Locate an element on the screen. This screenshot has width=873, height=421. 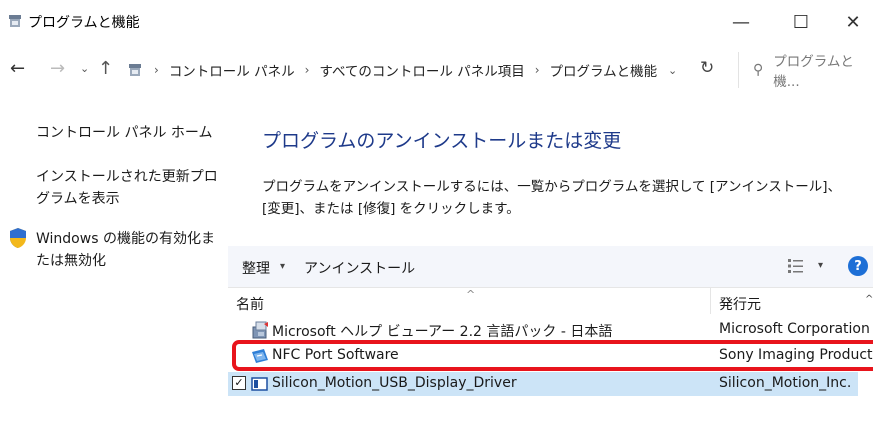
sidebar-link-home: コントロール パネル ホーム is located at coordinates (124, 133).